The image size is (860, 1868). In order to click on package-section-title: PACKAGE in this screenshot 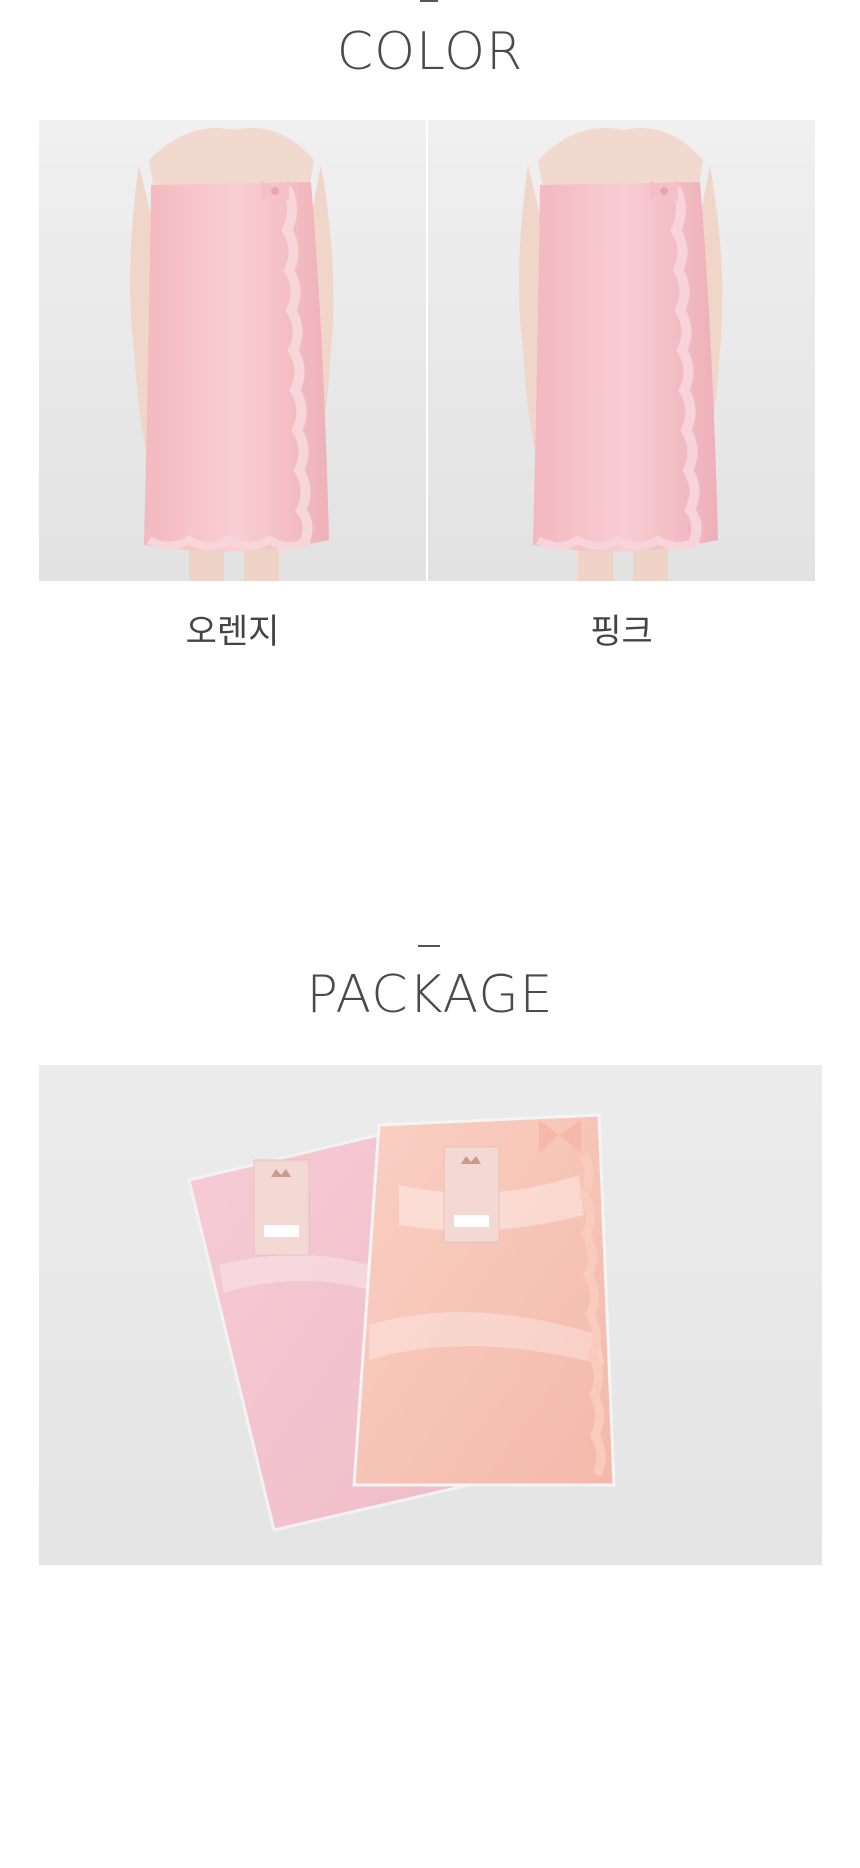, I will do `click(430, 995)`.